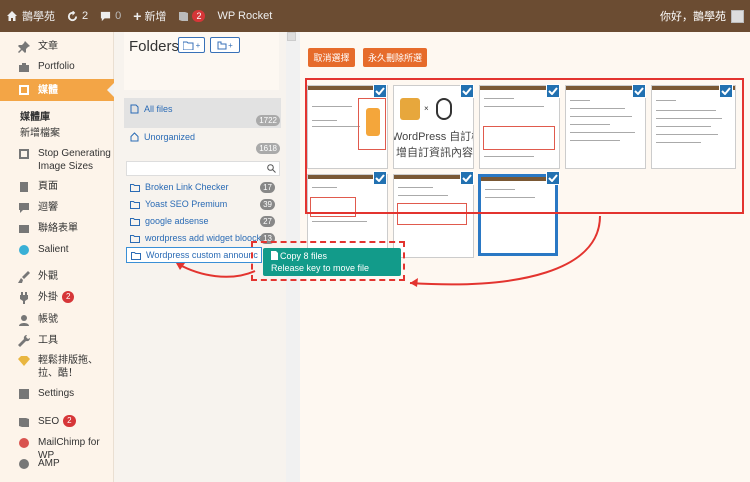 The width and height of the screenshot is (750, 482). Describe the element at coordinates (505, 250) in the screenshot. I see `arrow-to-tooltip` at that location.